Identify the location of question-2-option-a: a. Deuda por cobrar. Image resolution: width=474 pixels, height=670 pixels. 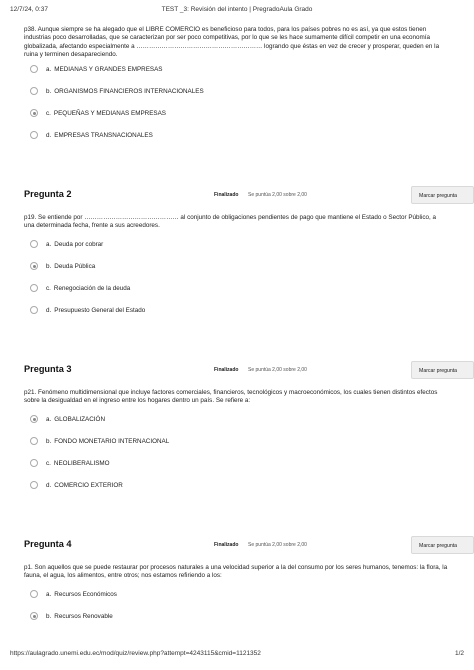
(87, 244).